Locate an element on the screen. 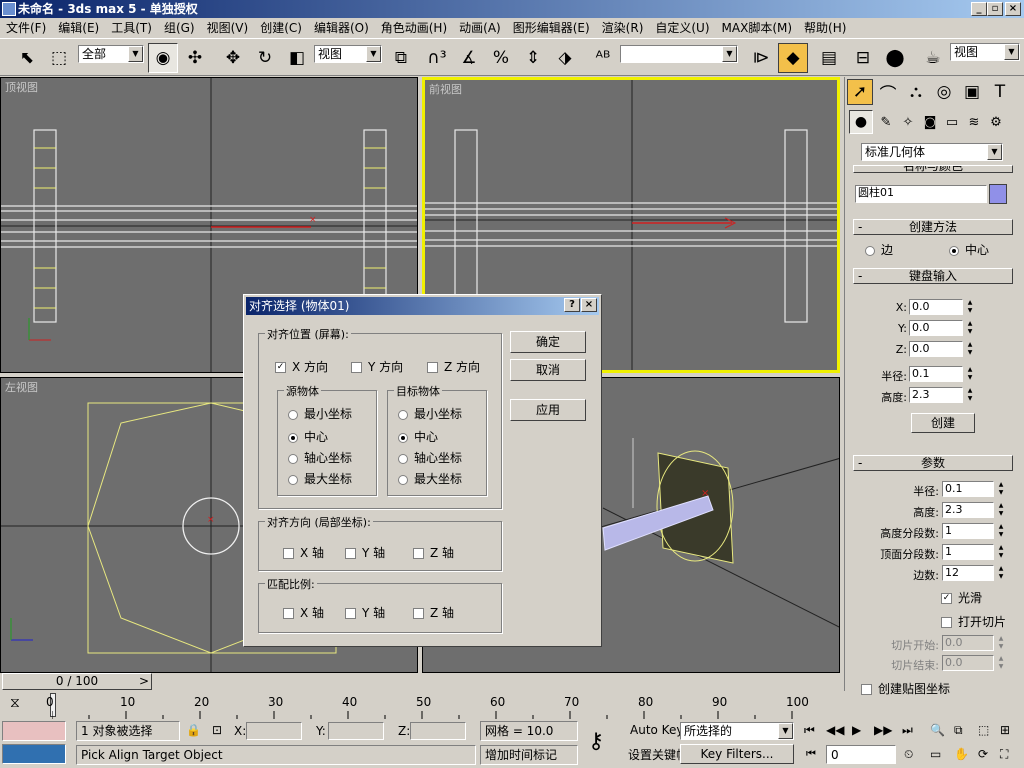 This screenshot has height=768, width=1024. key-icon: ⚷ is located at coordinates (596, 741).